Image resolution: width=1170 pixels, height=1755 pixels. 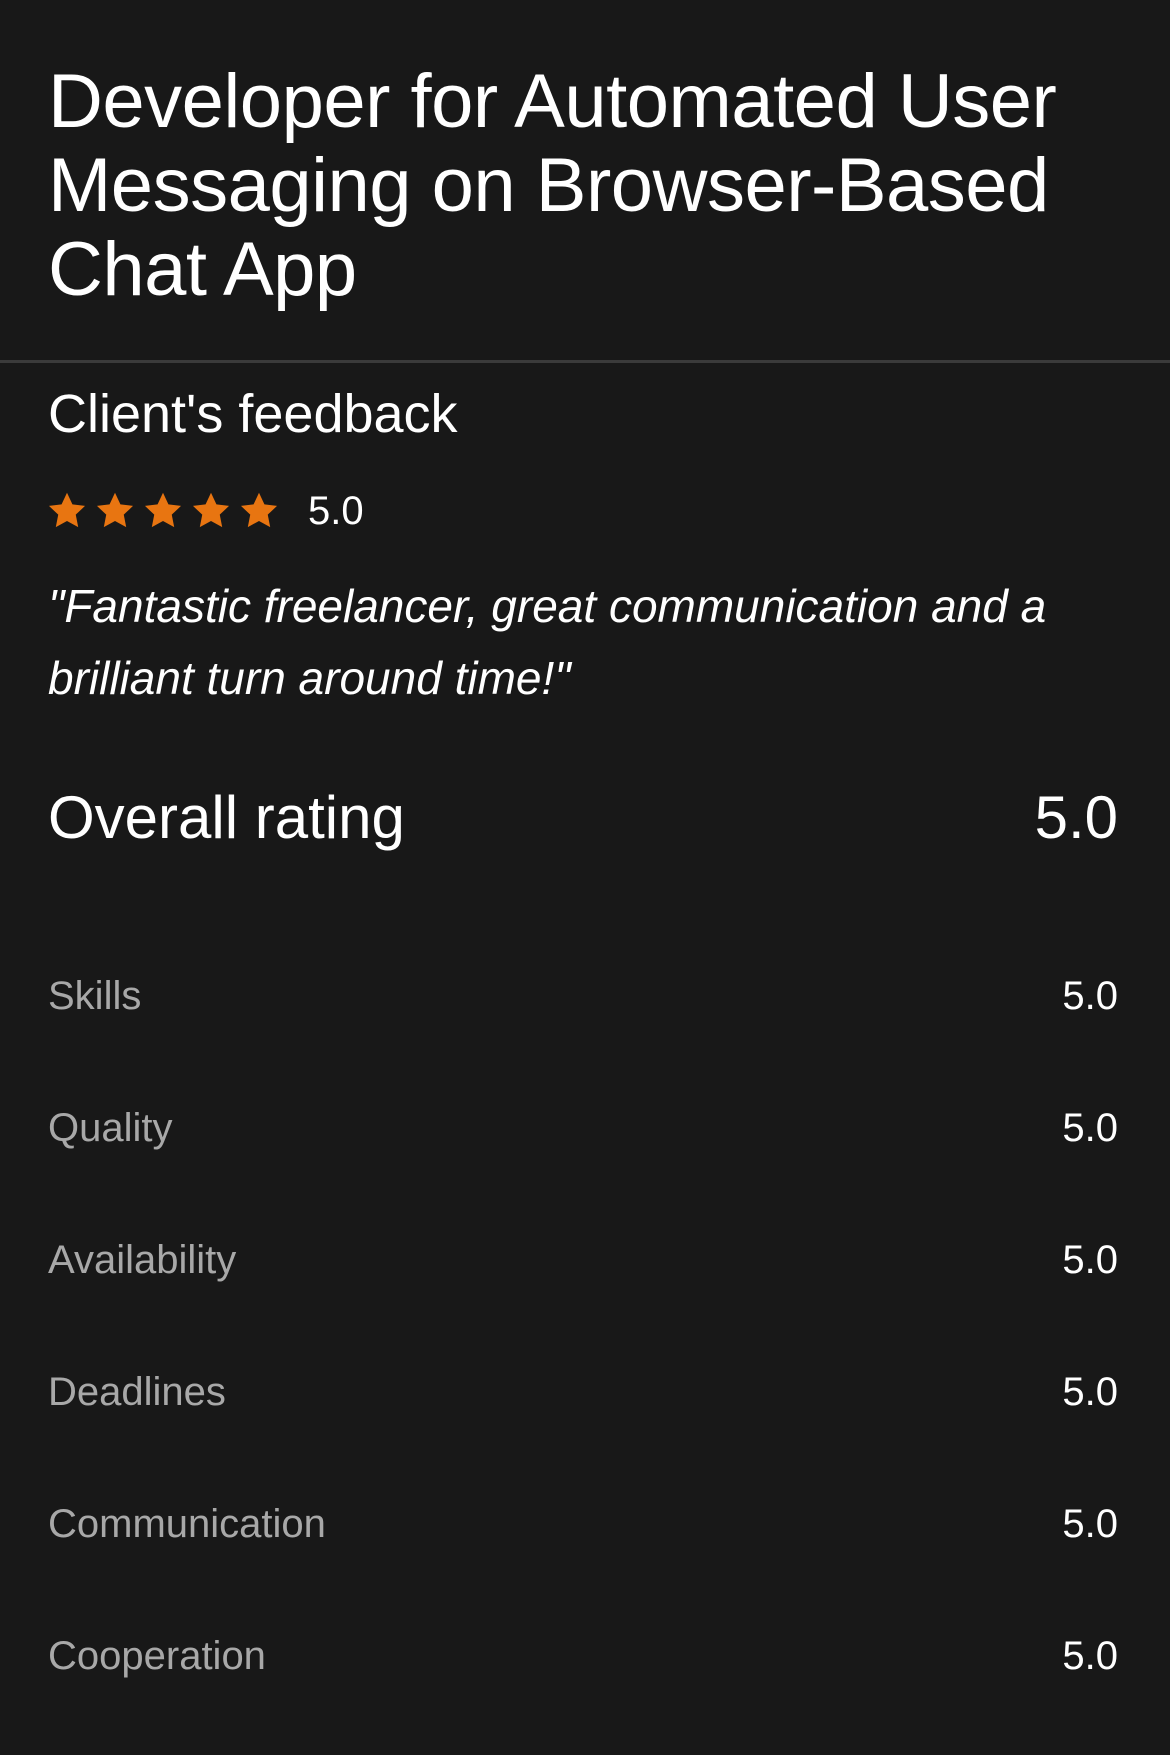 What do you see at coordinates (137, 1392) in the screenshot?
I see `rating-label: Deadlines` at bounding box center [137, 1392].